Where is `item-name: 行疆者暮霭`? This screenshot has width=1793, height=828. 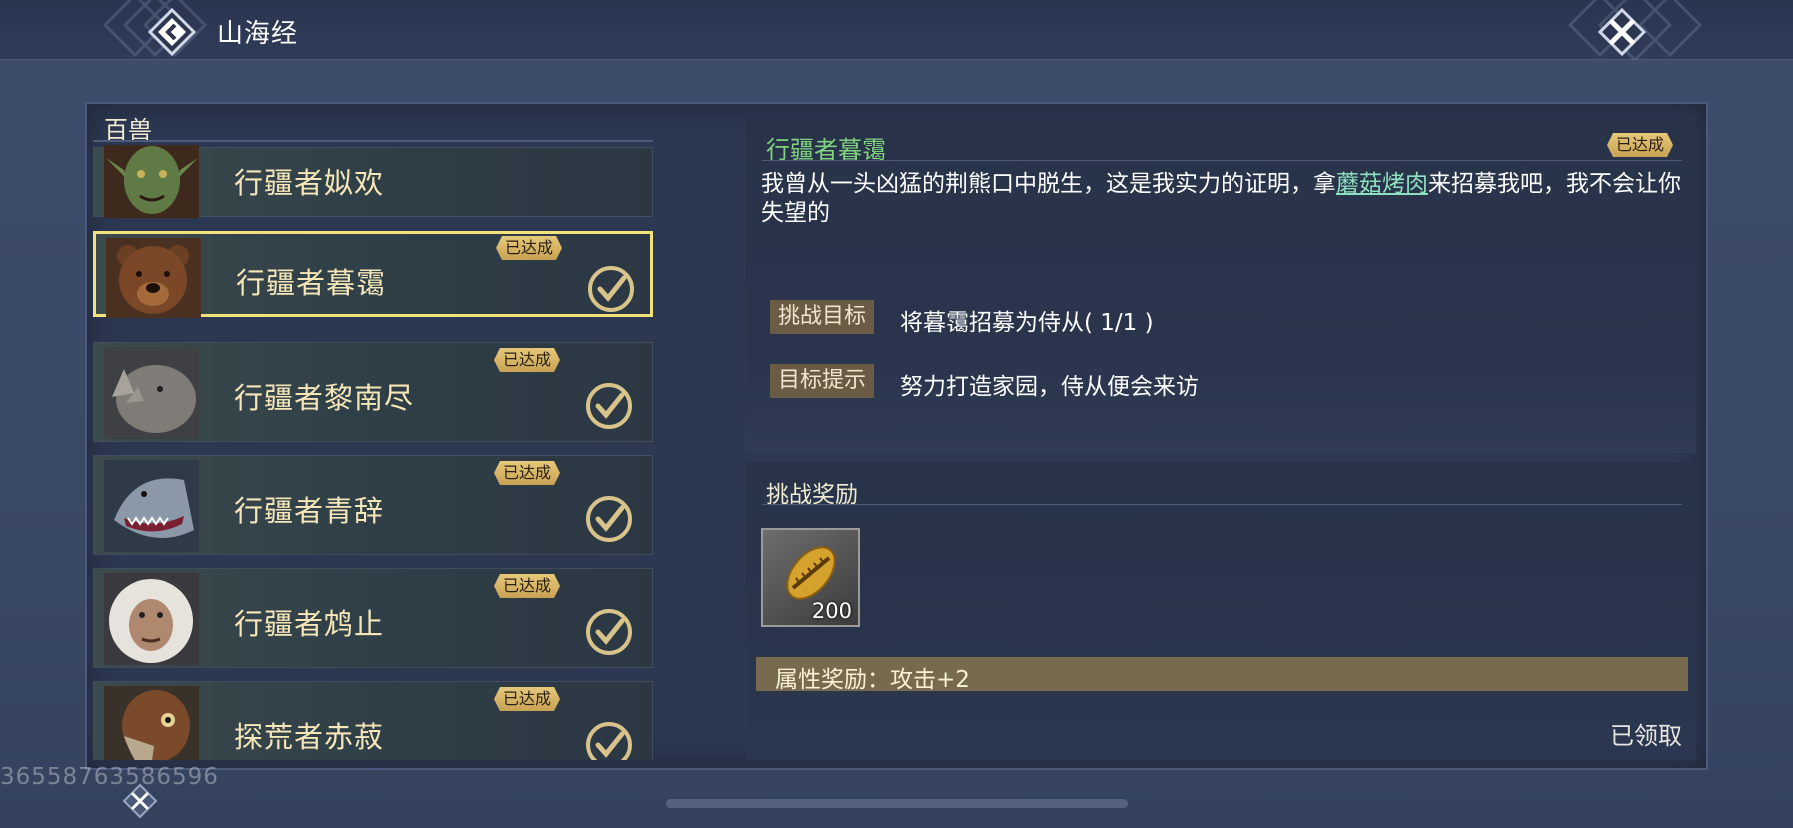
item-name: 行疆者暮霭 is located at coordinates (311, 283).